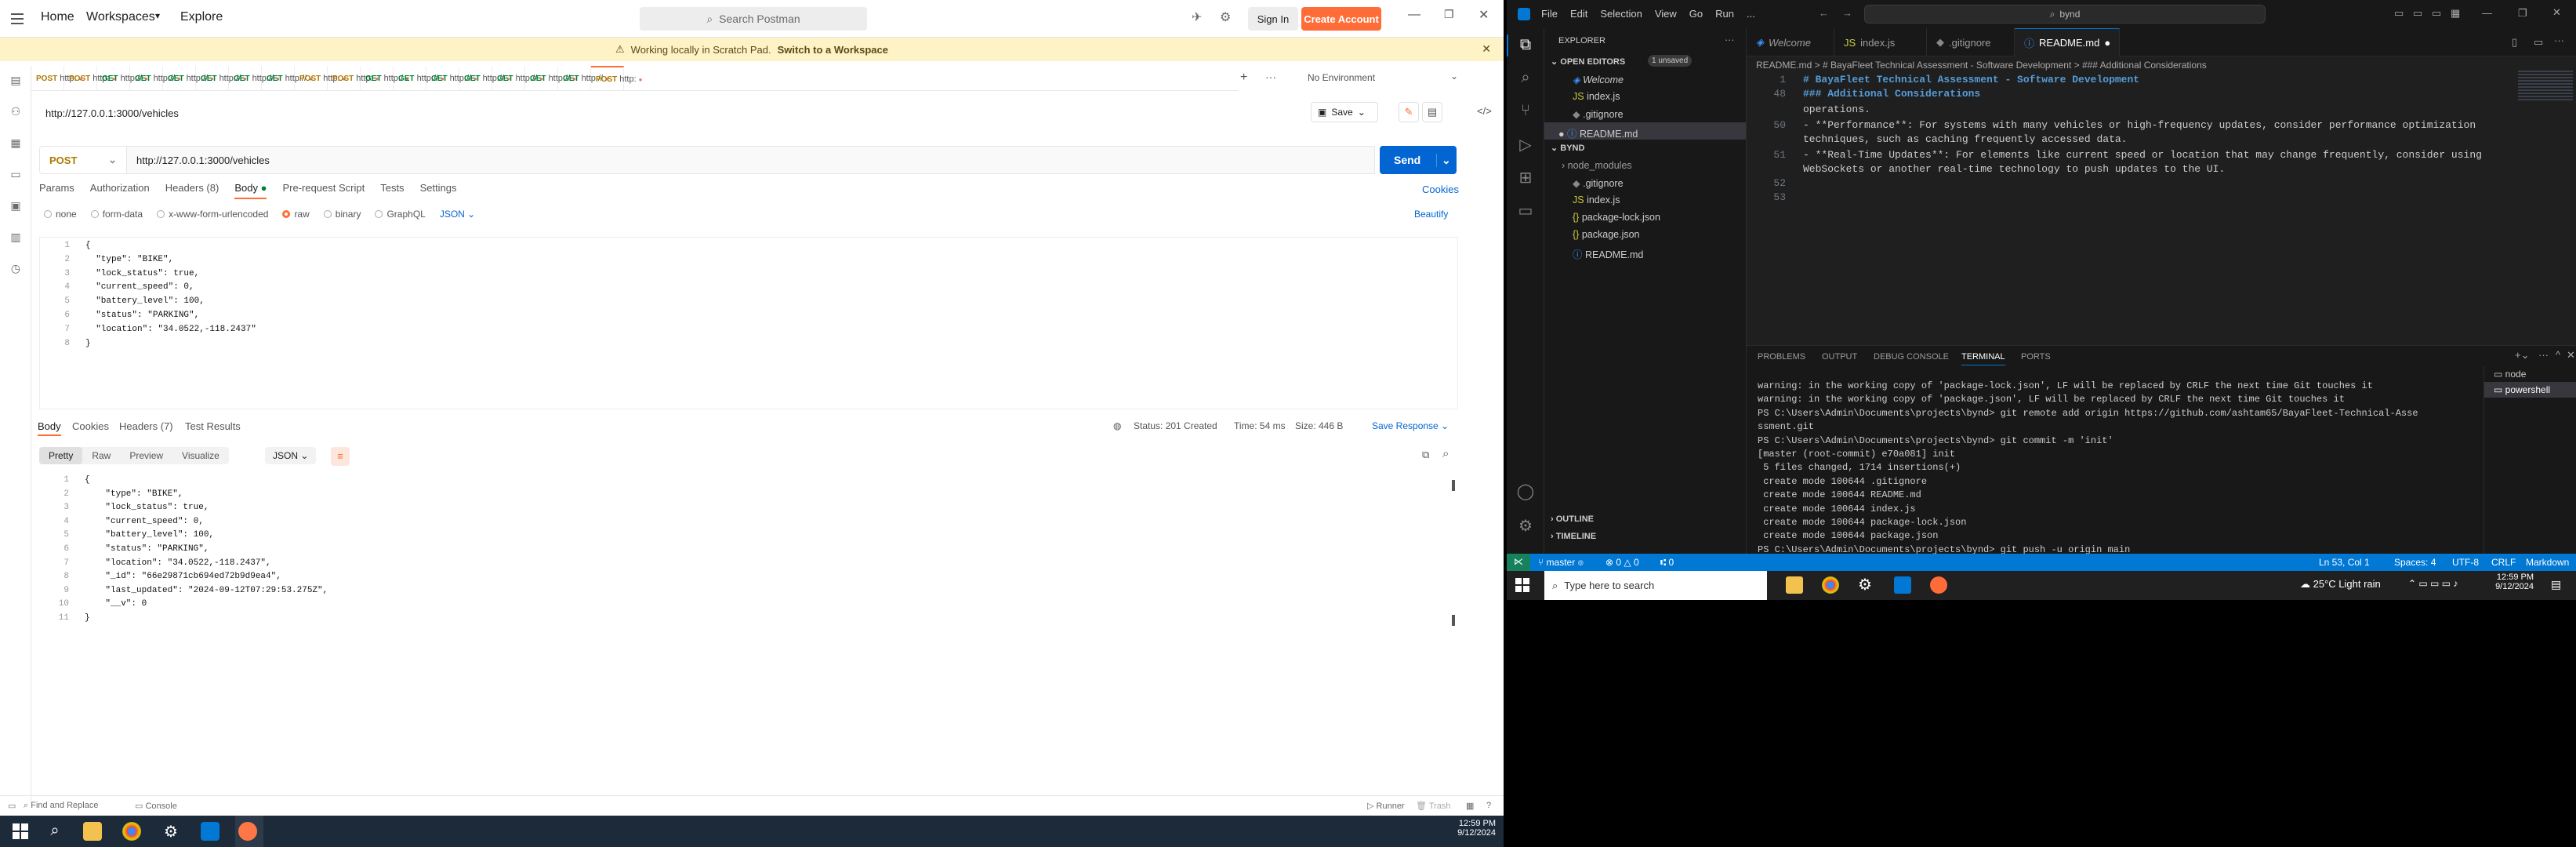 This screenshot has height=847, width=2576. Describe the element at coordinates (57, 190) in the screenshot. I see `tab-params: Params` at that location.